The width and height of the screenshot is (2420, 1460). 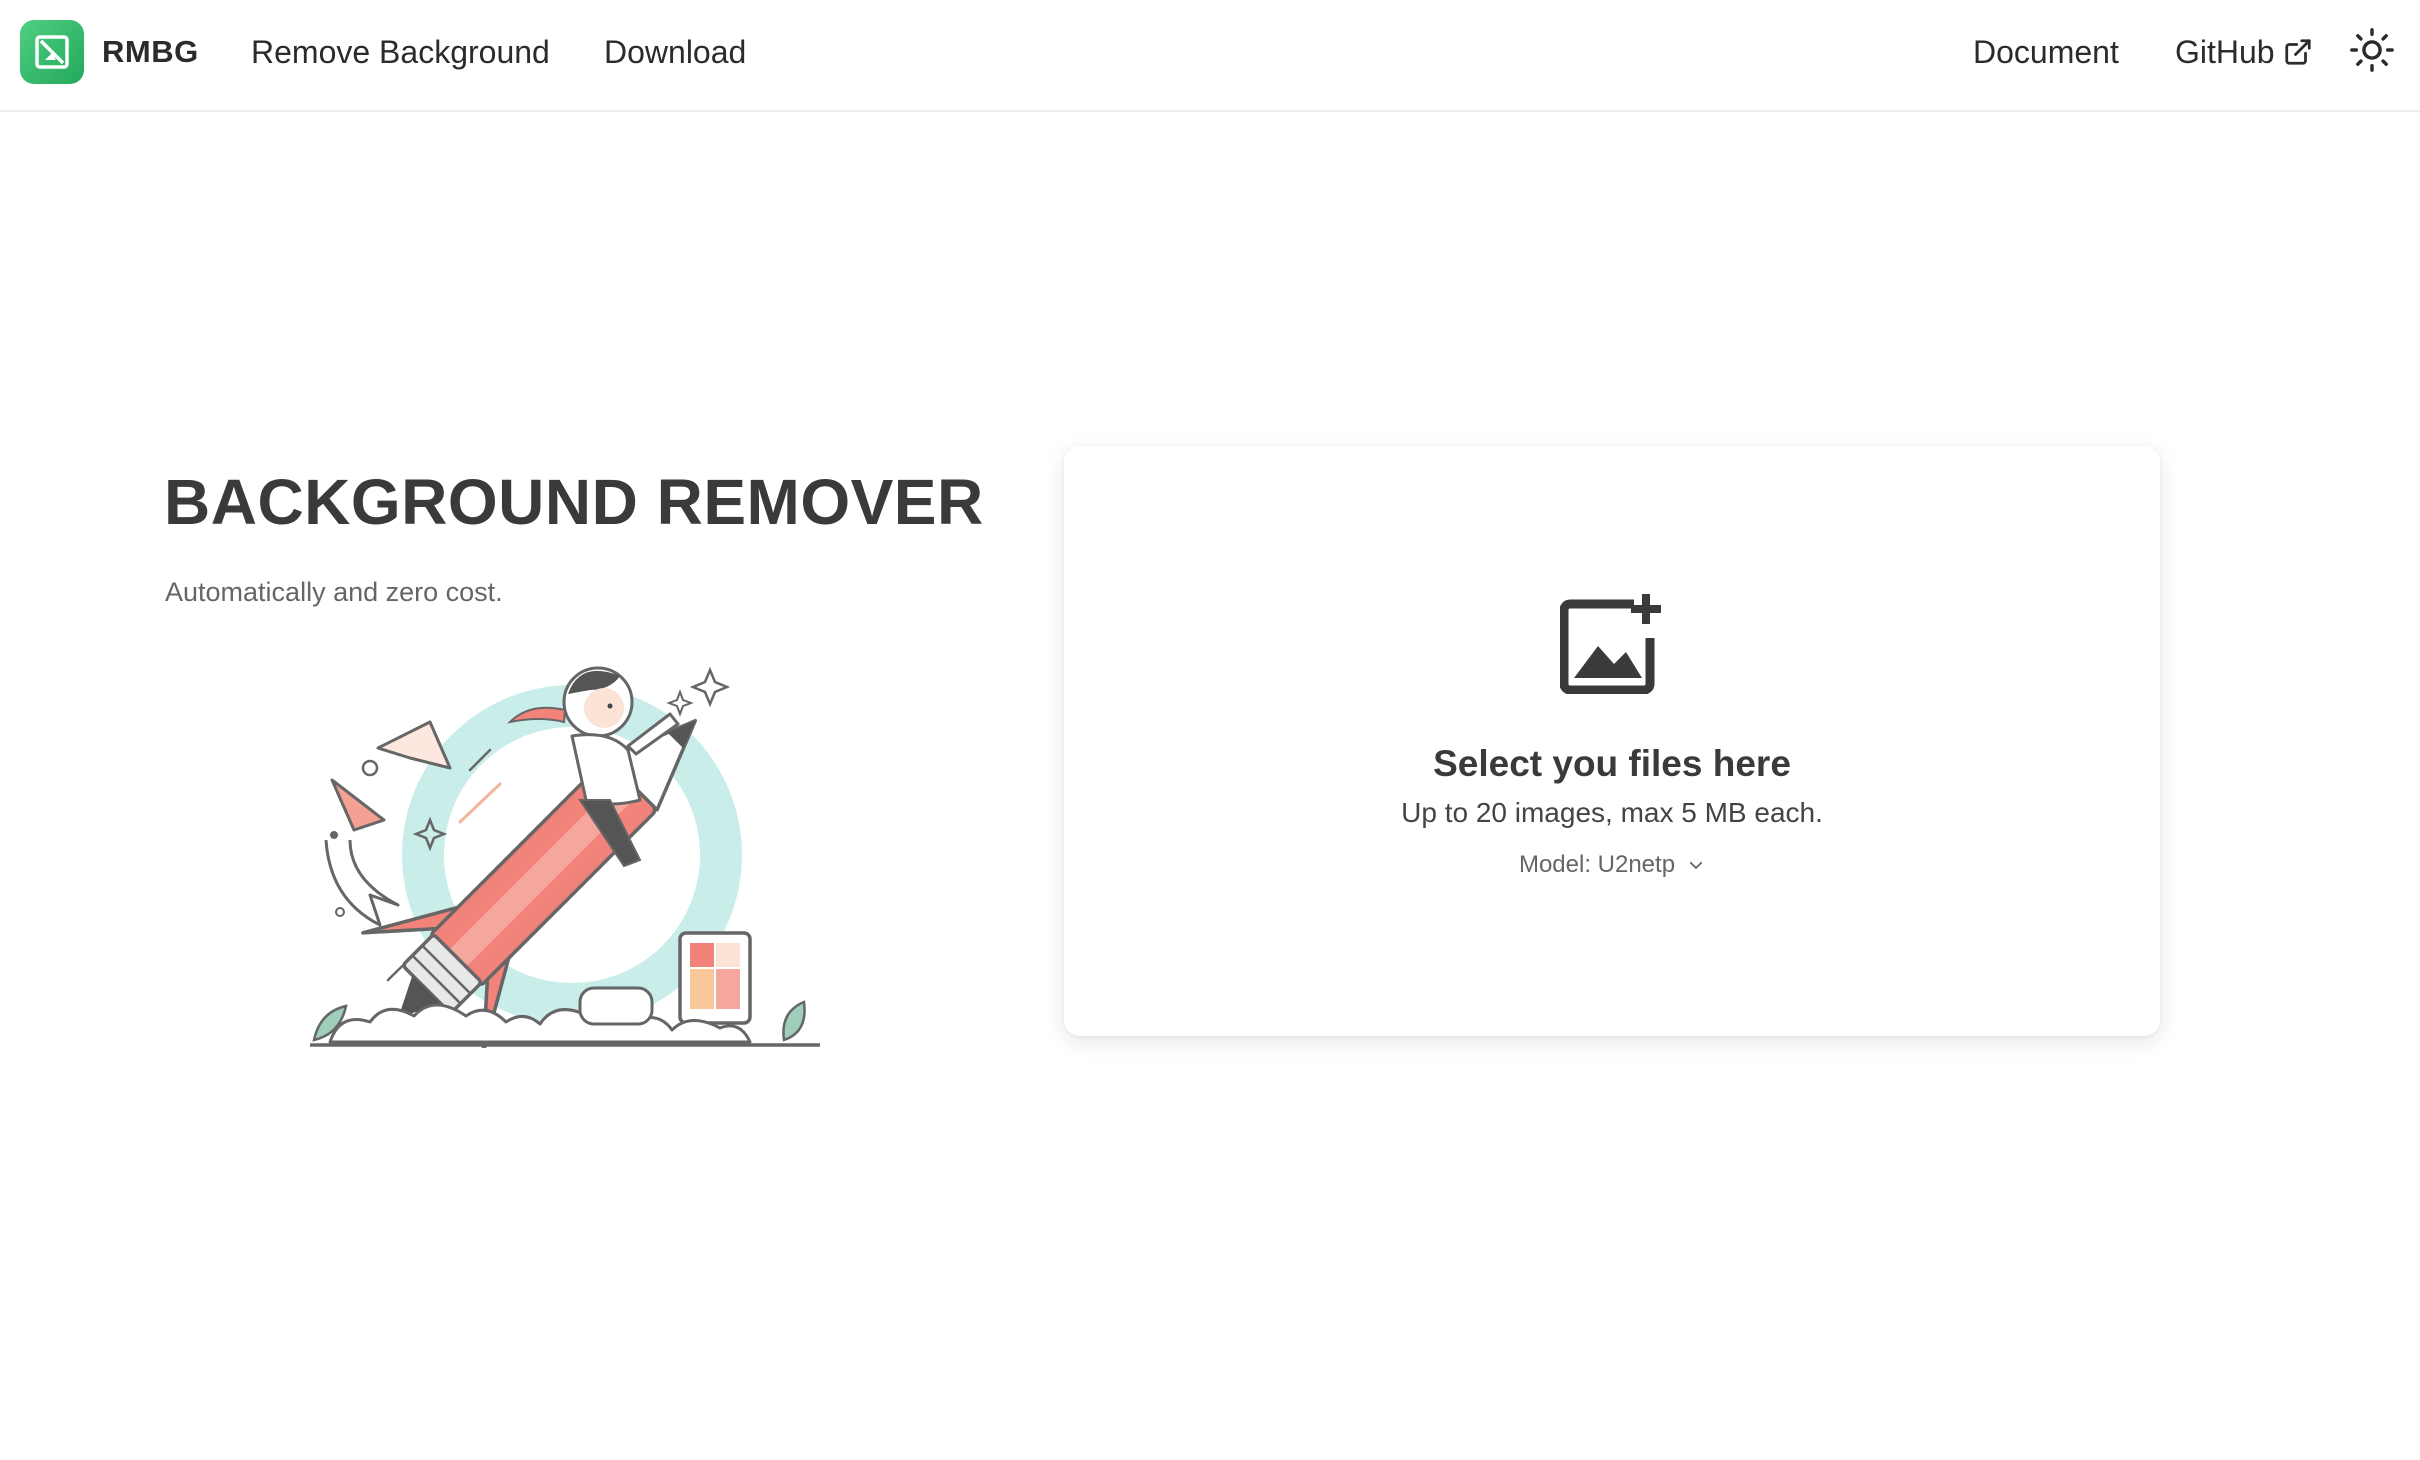 I want to click on nav-github: GitHub, so click(x=2244, y=52).